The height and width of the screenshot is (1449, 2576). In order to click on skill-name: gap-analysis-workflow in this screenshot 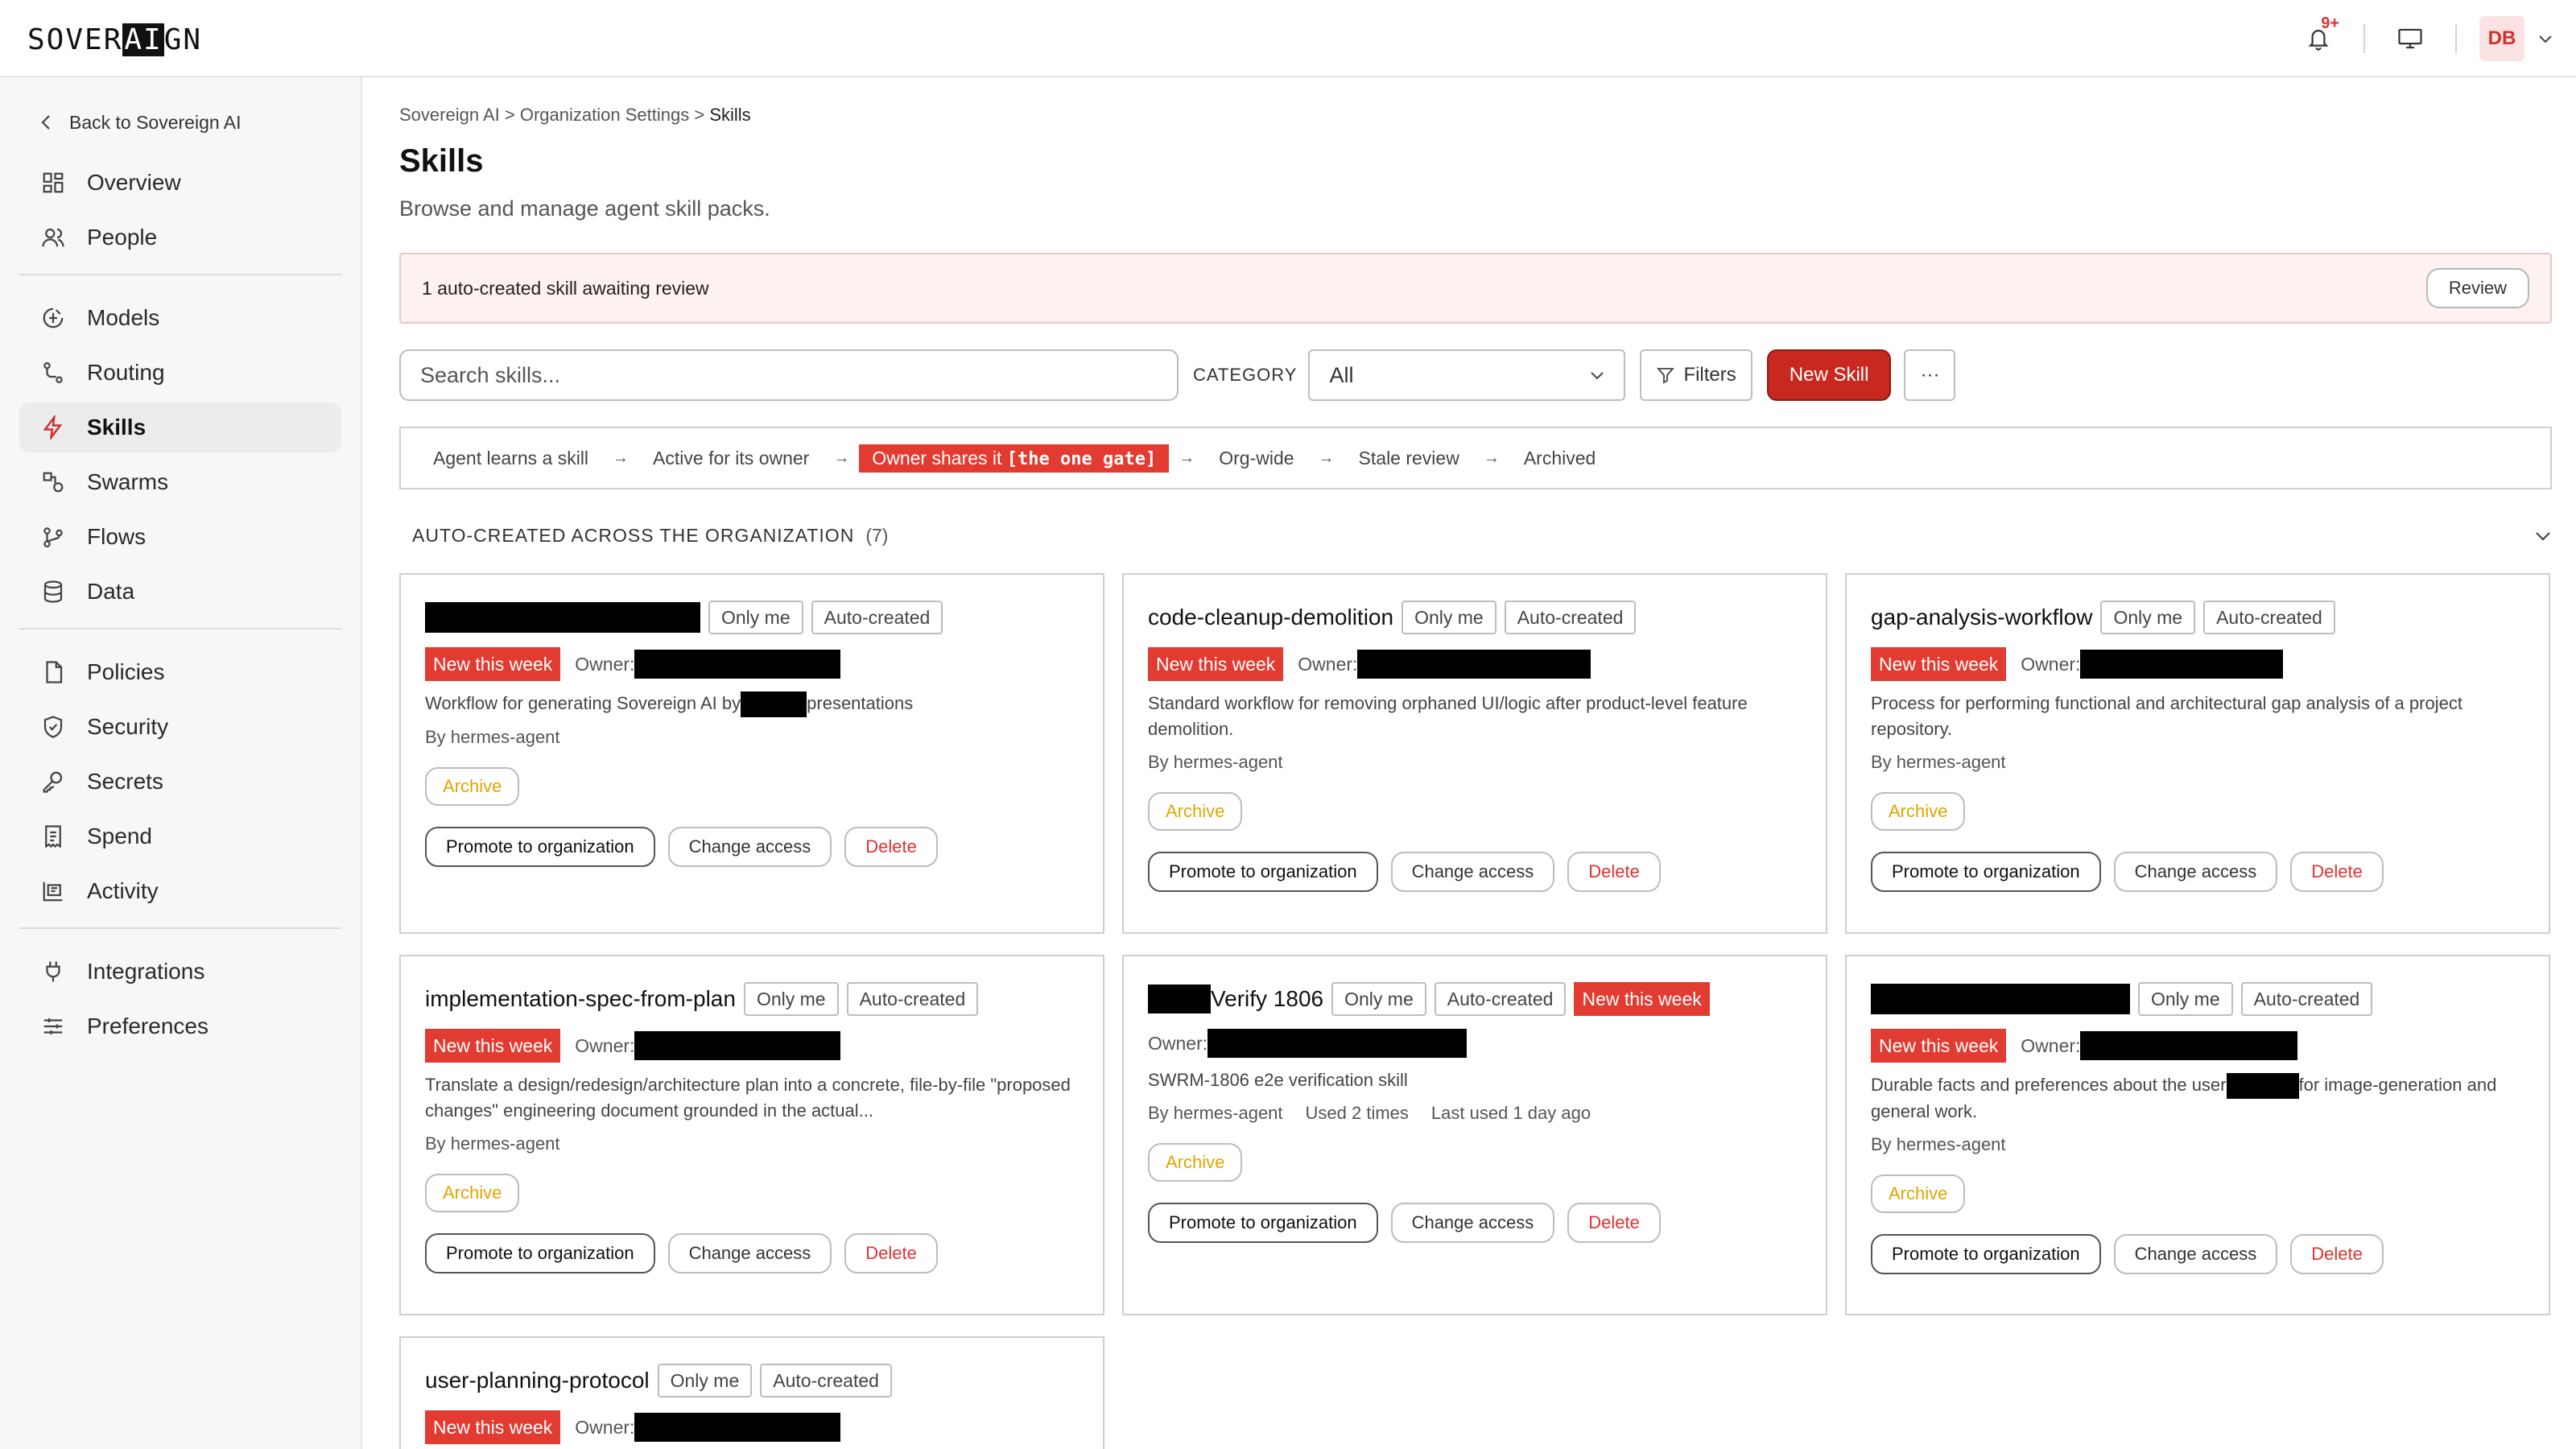, I will do `click(1981, 617)`.